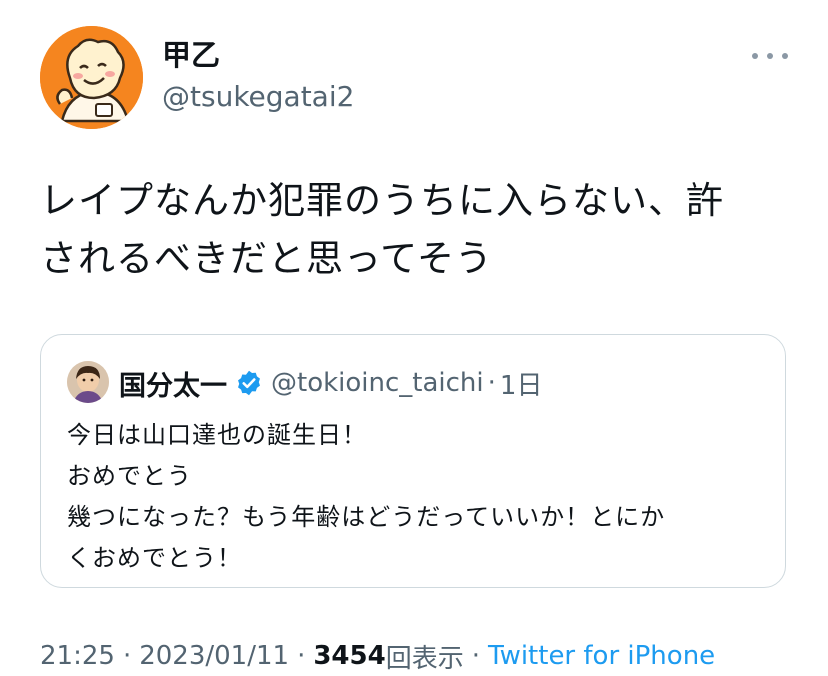 The width and height of the screenshot is (828, 676). Describe the element at coordinates (154, 558) in the screenshot. I see `quoted-text-line: くおめでとう！` at that location.